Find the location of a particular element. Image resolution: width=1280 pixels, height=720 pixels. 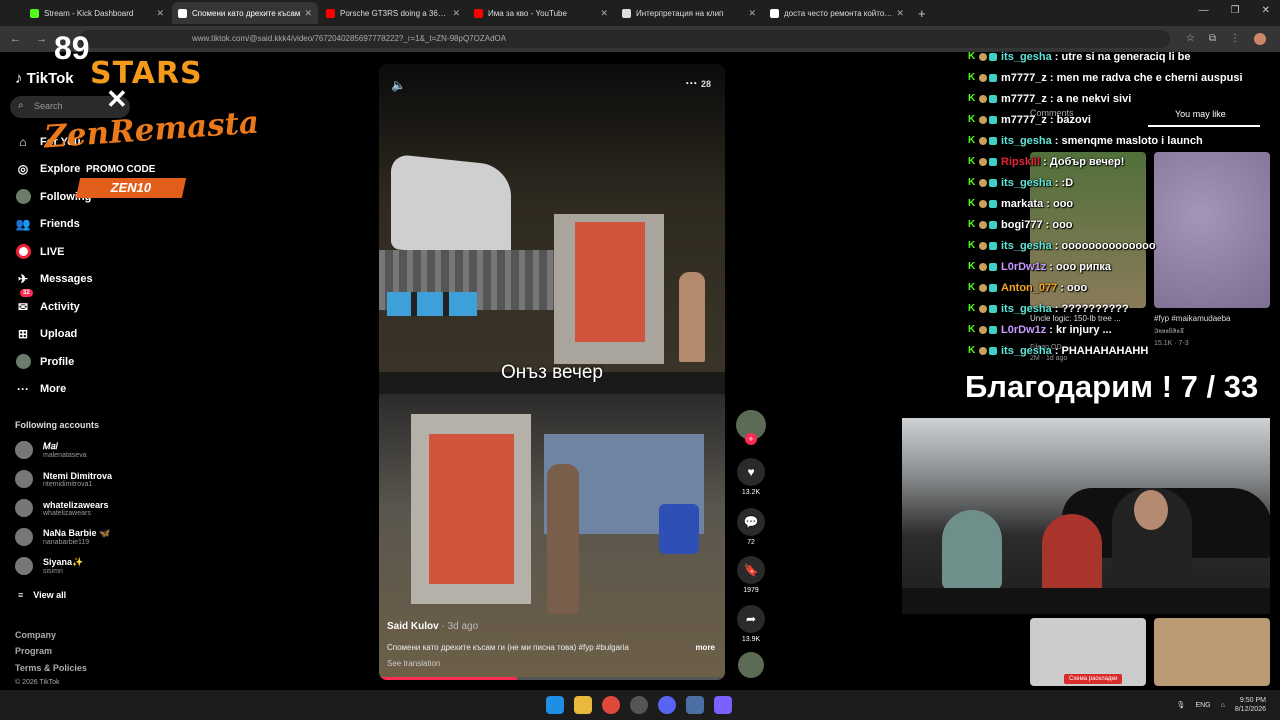

browser-tab: Има за кво - YouTube ✕ is located at coordinates (541, 13).